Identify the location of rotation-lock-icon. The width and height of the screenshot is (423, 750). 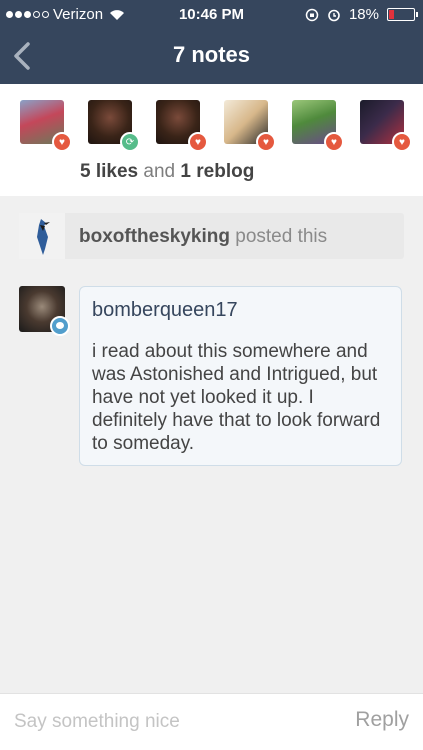
(312, 14).